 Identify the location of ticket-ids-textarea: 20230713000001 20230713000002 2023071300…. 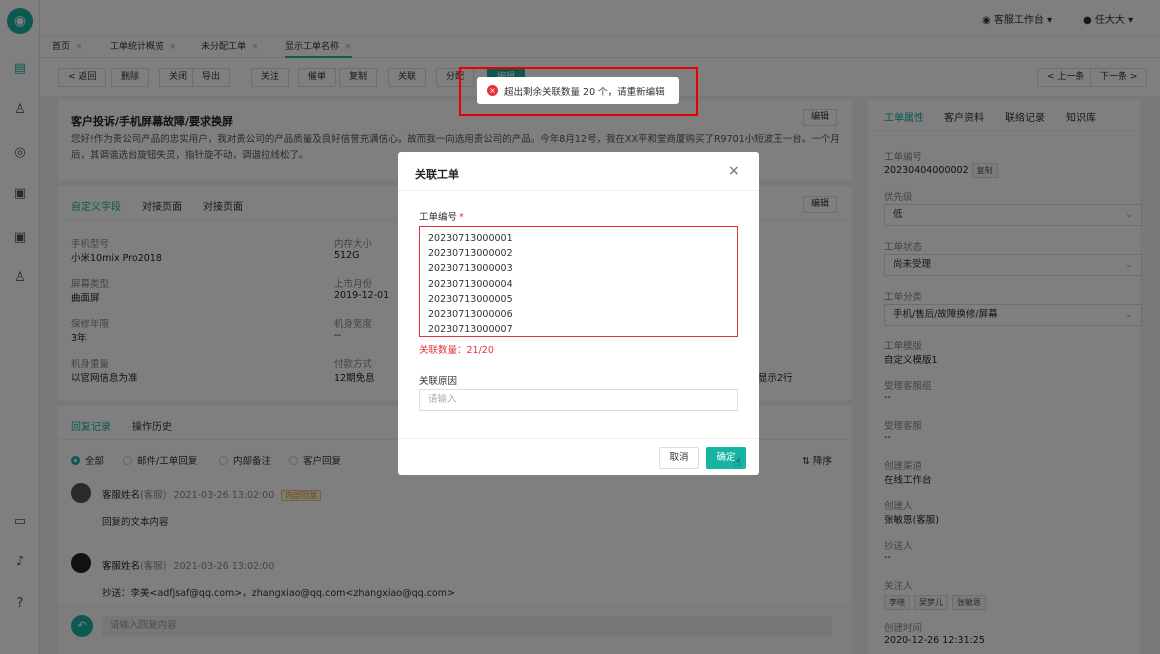
(578, 281).